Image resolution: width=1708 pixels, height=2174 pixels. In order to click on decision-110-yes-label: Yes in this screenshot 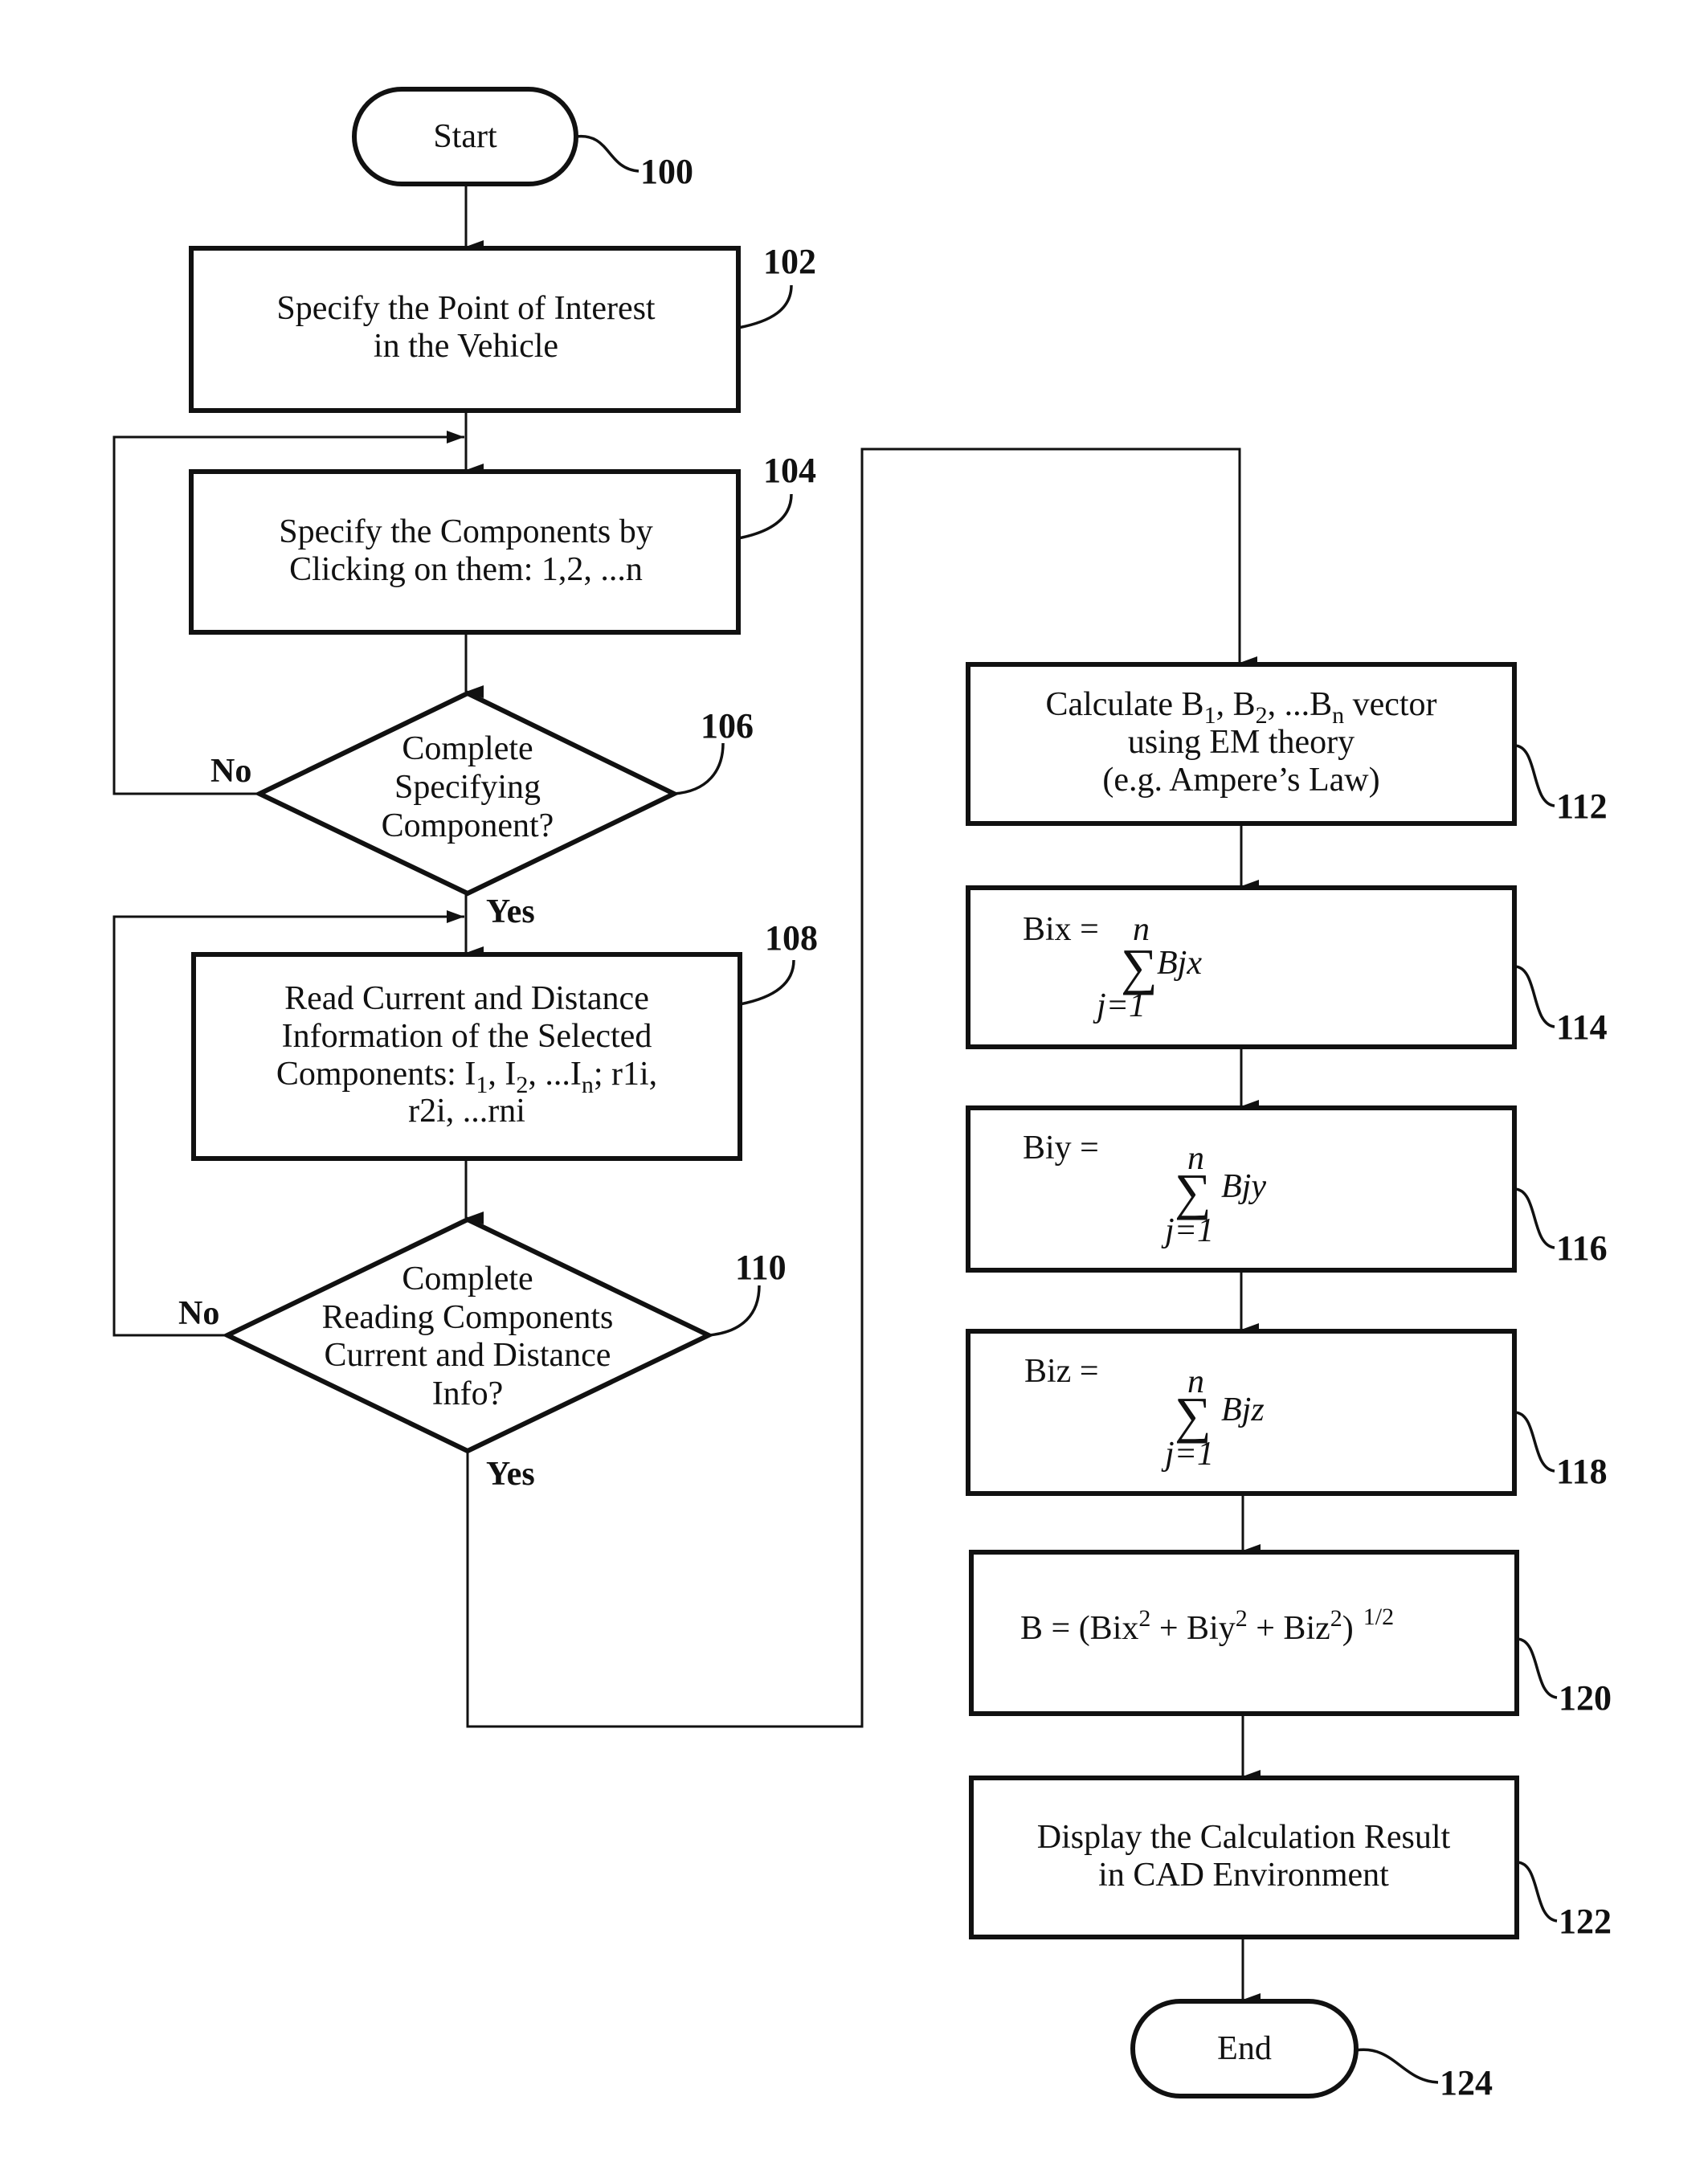, I will do `click(510, 1474)`.